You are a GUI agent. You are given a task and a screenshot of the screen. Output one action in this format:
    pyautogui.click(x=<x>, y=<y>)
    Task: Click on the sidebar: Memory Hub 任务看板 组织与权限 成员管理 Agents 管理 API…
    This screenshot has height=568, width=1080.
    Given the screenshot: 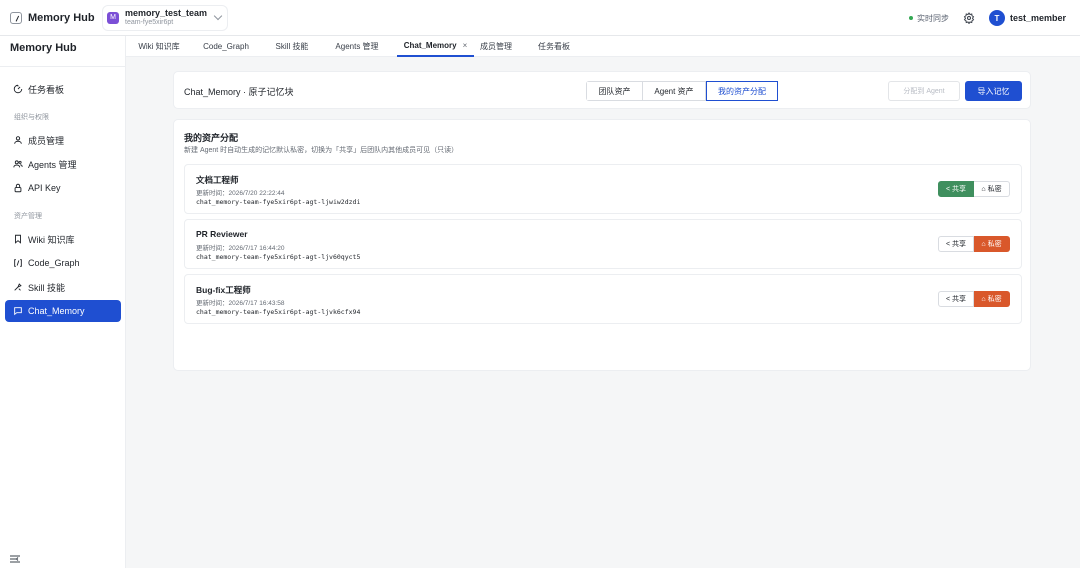 What is the action you would take?
    pyautogui.click(x=63, y=302)
    